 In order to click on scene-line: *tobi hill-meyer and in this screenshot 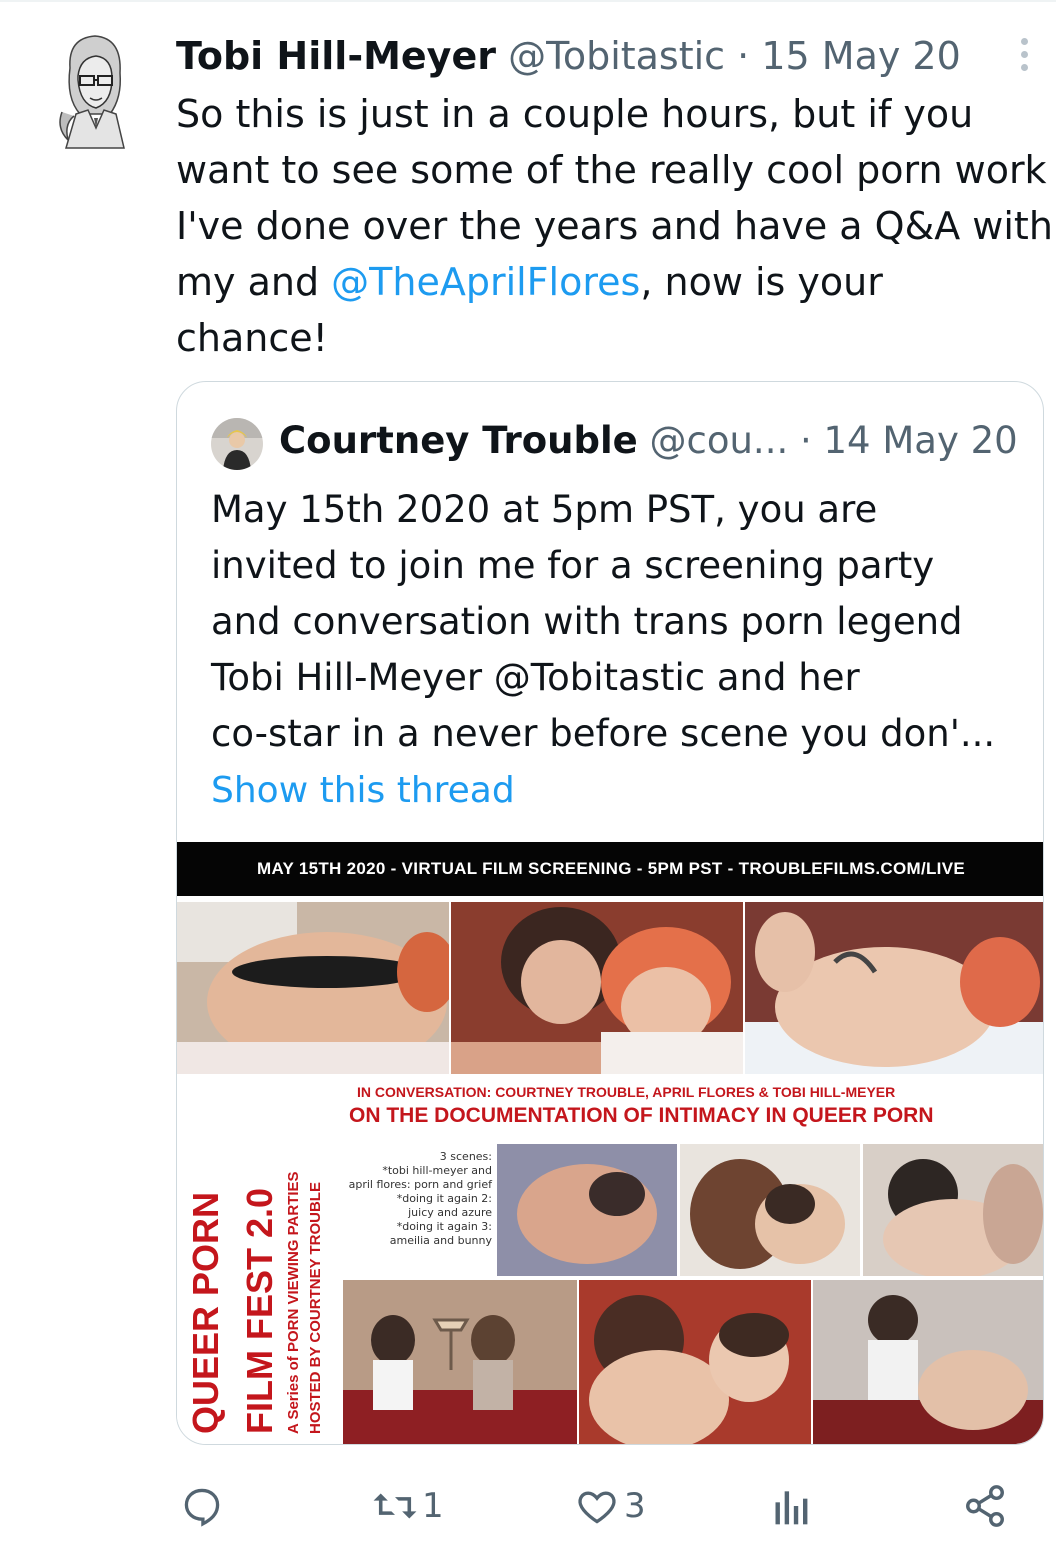, I will do `click(437, 1170)`.